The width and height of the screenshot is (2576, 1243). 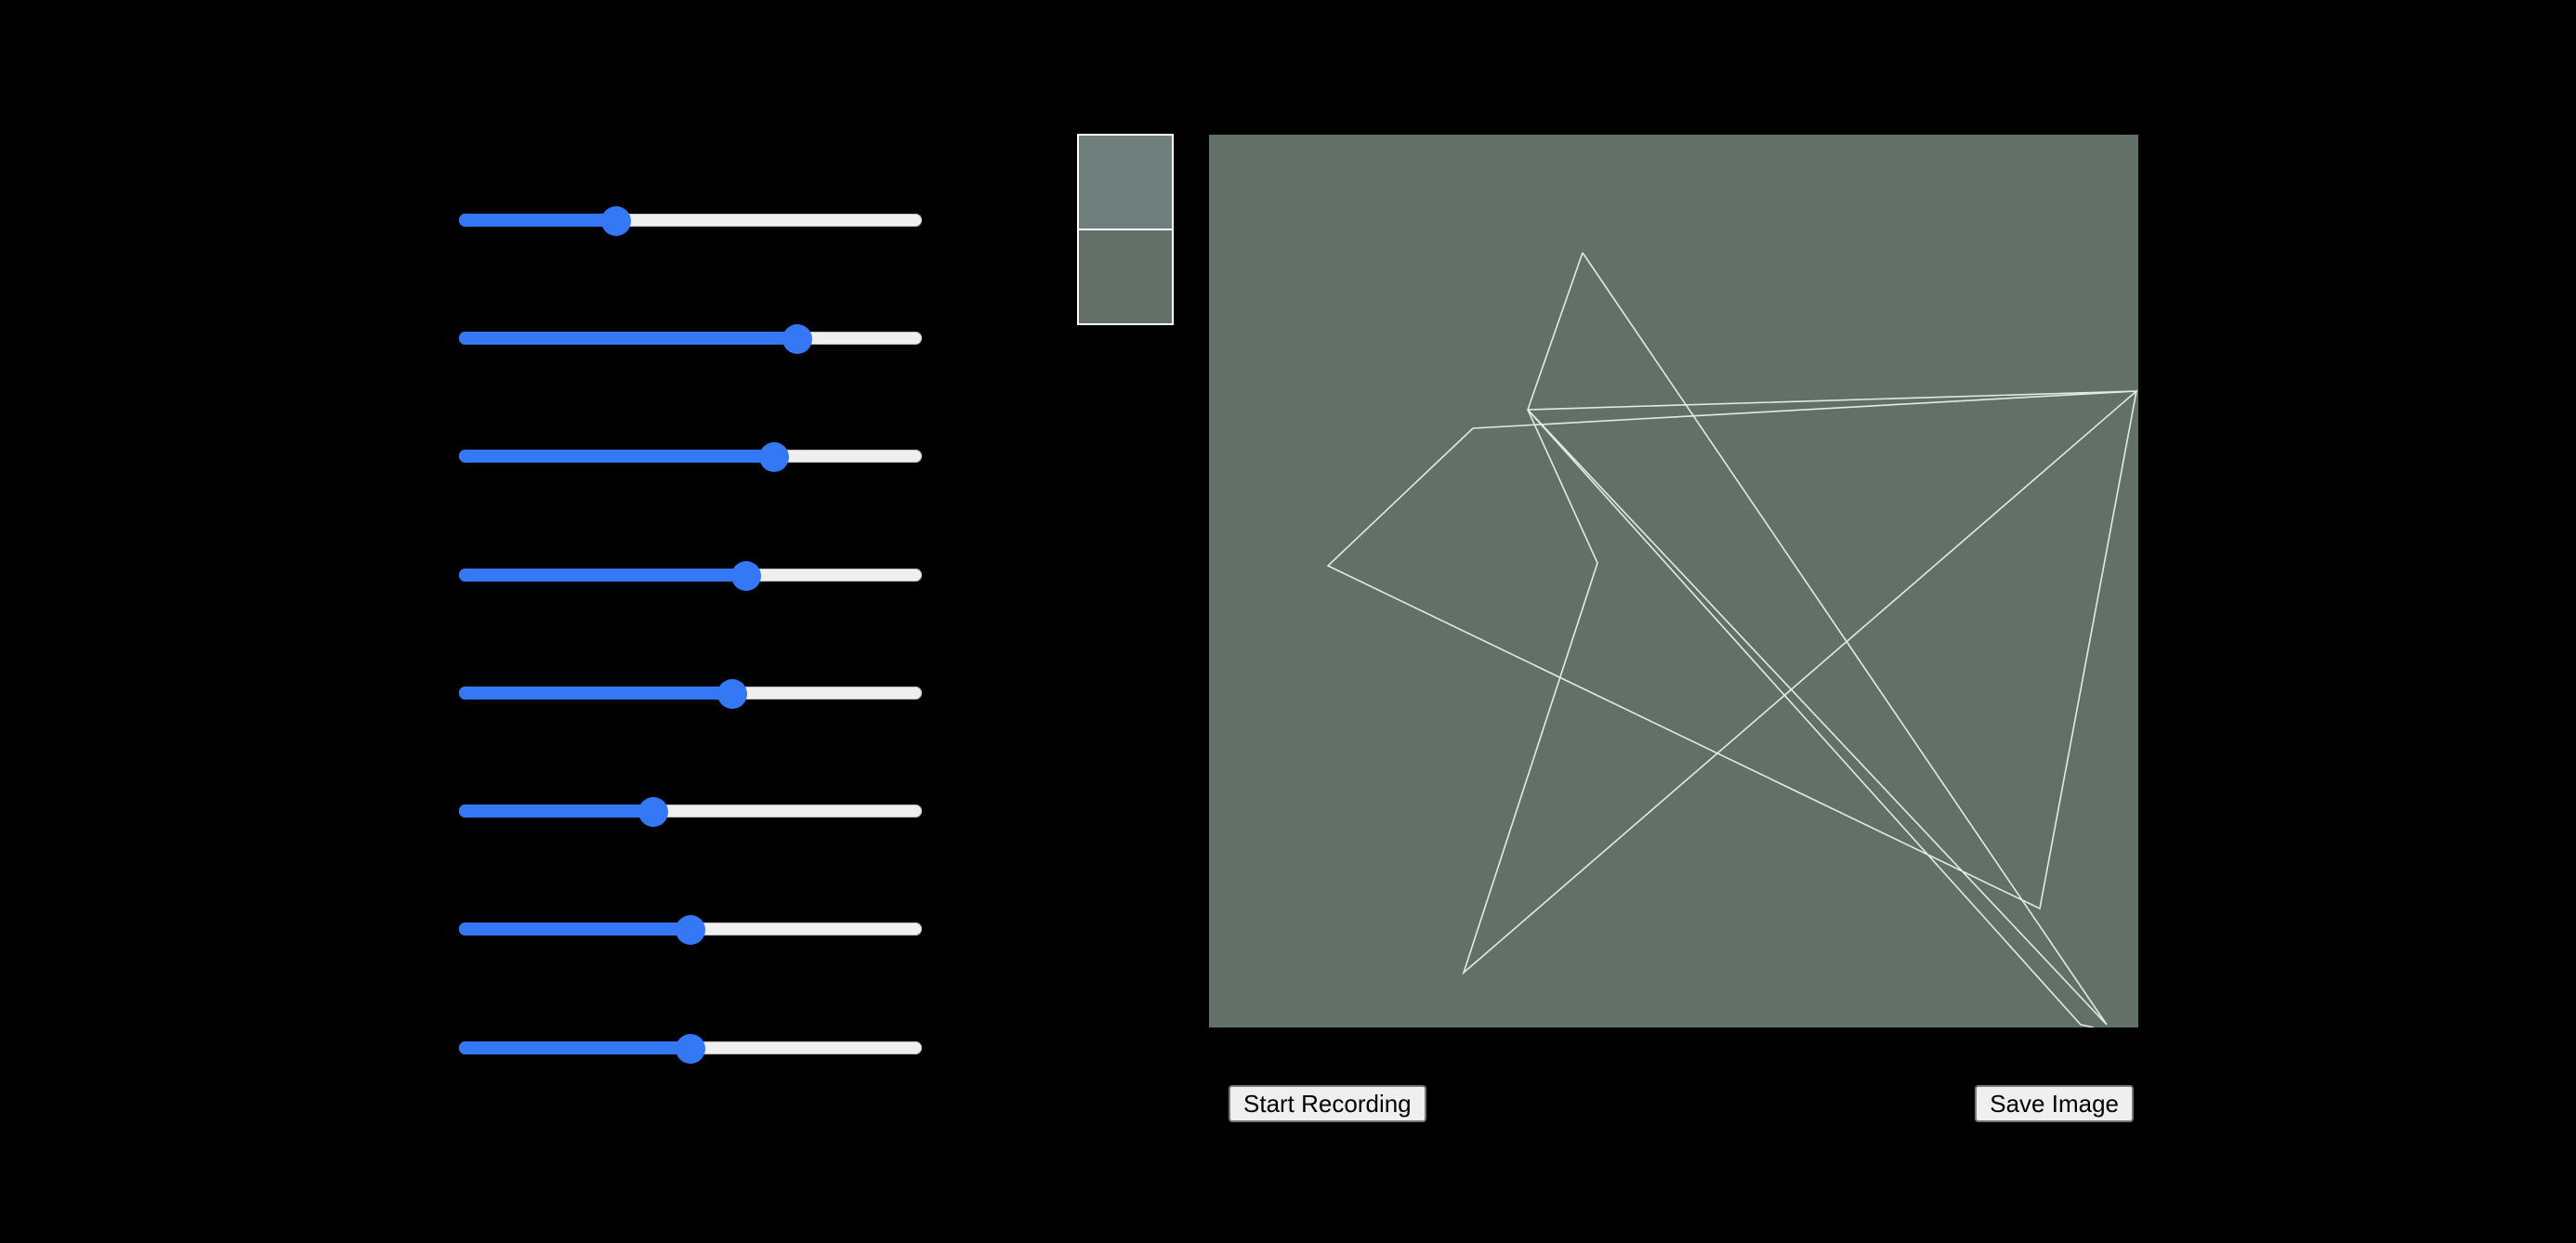 I want to click on color-swatch-top, so click(x=1125, y=182).